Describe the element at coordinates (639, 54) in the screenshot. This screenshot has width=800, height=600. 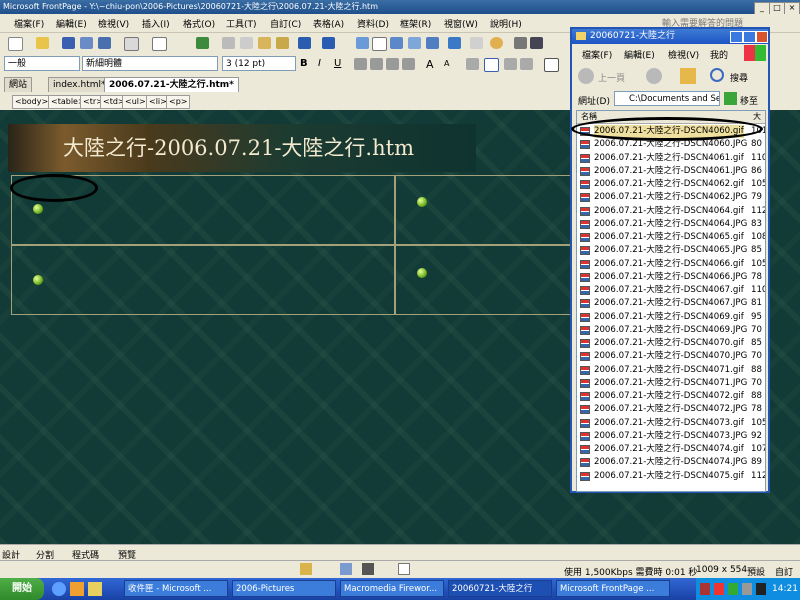
I see `explorer-menu-edit: 編輯(E)` at that location.